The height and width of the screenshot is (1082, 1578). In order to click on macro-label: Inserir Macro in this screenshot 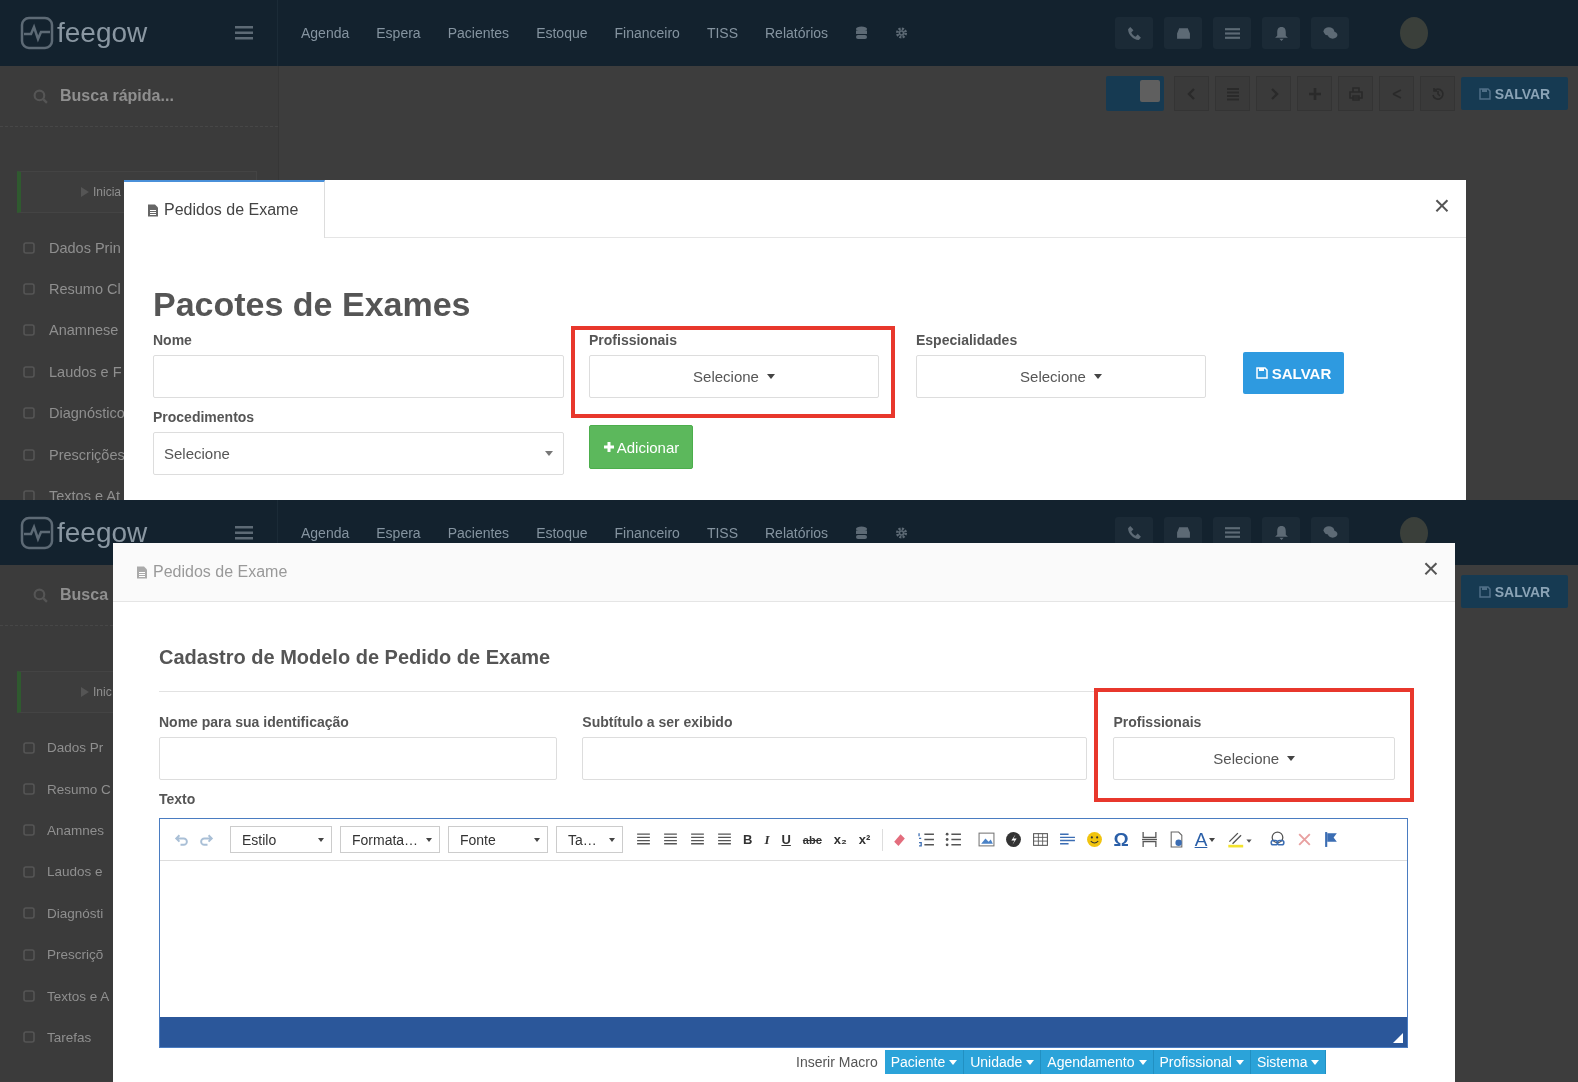, I will do `click(837, 1062)`.